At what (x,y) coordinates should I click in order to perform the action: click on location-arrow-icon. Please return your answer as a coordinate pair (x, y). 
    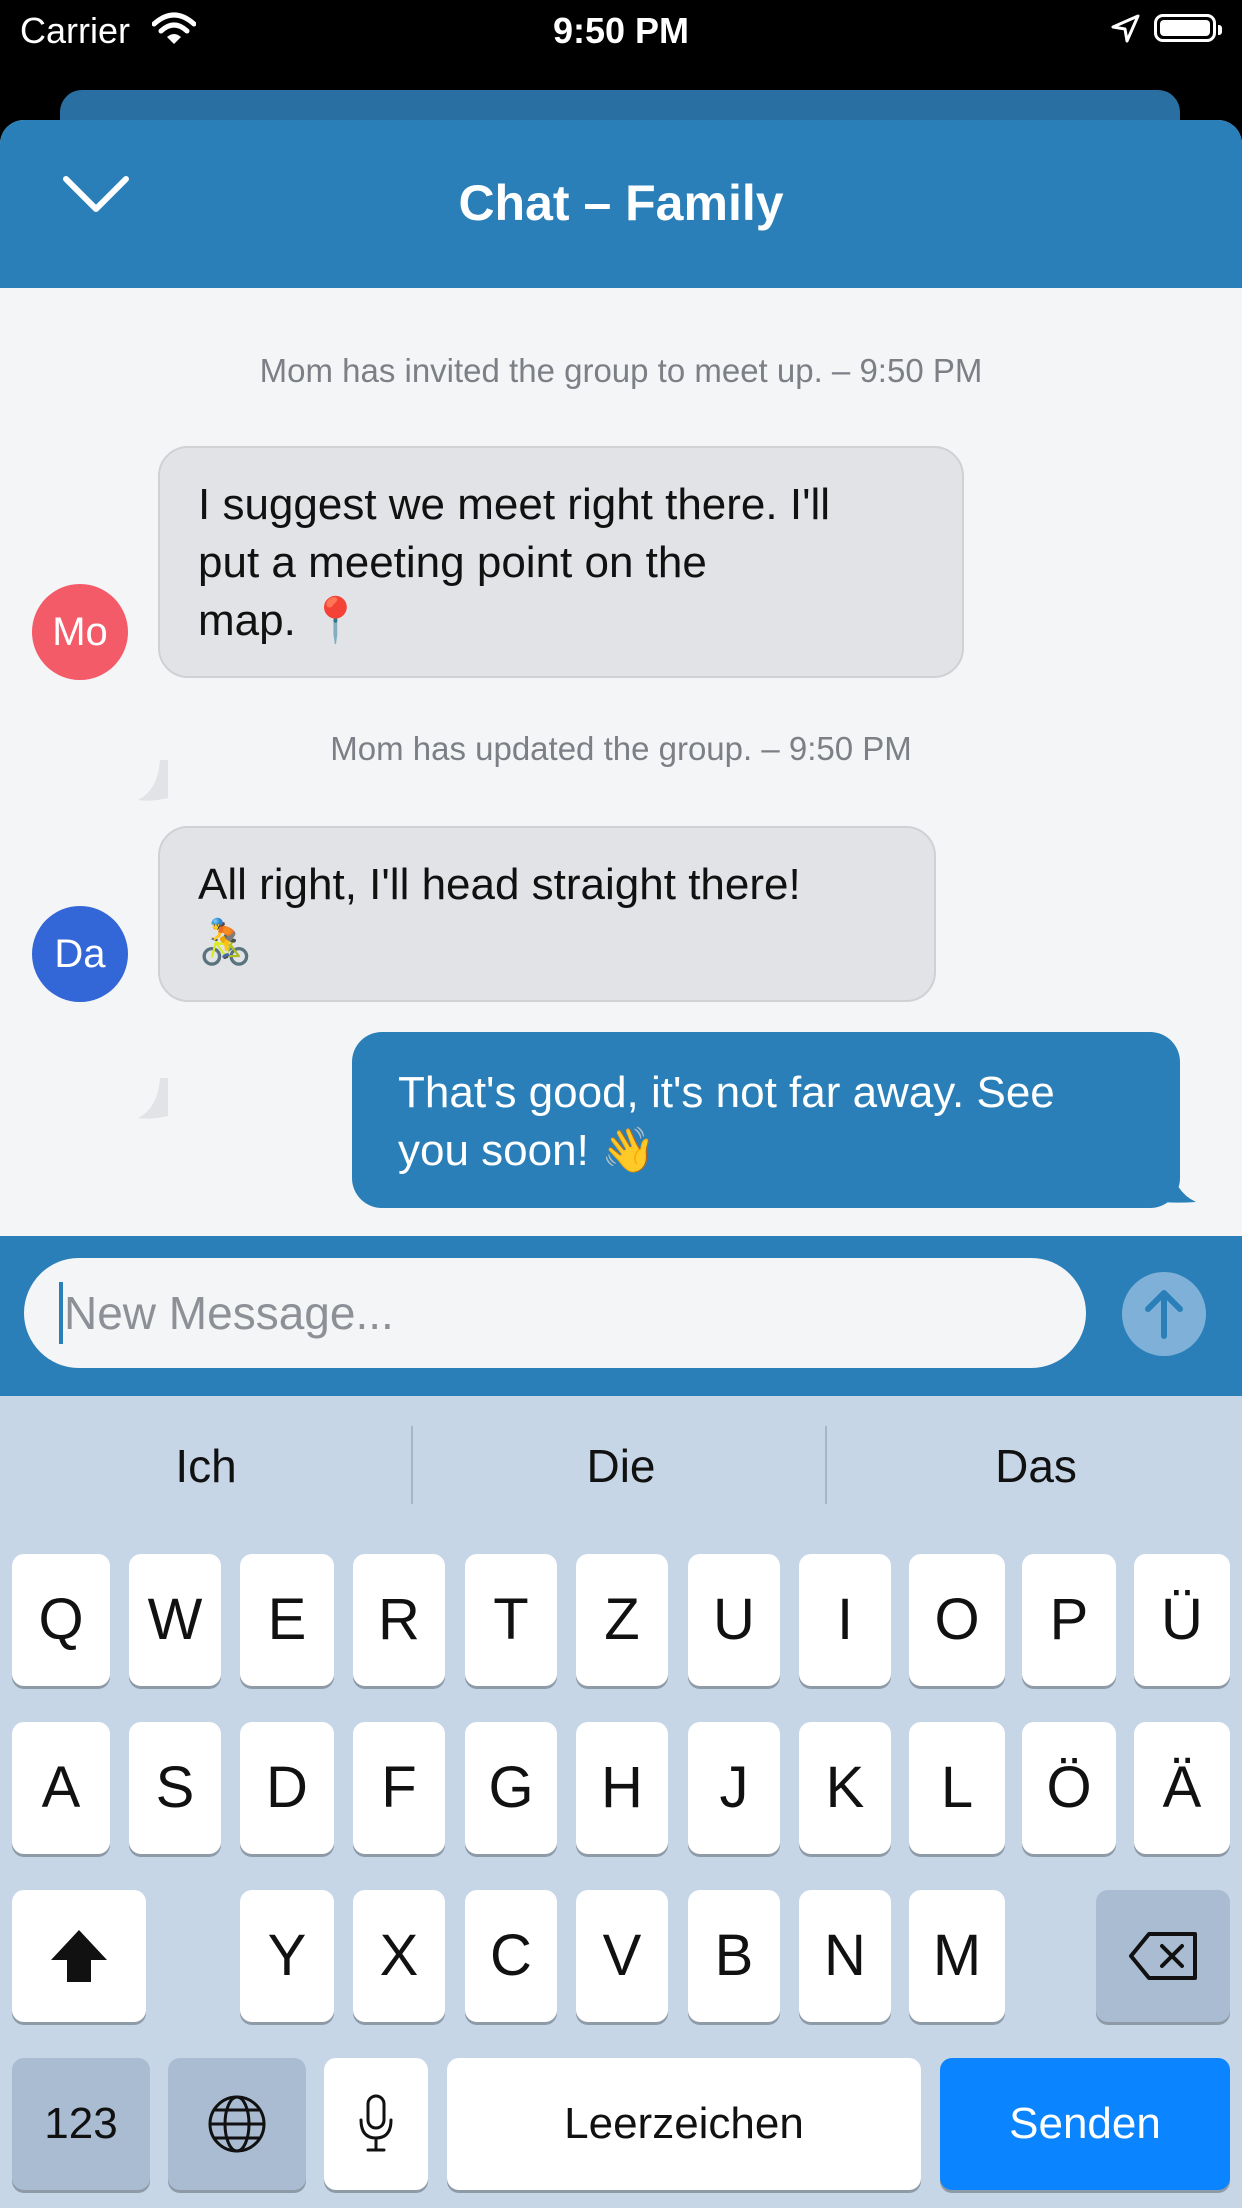
    Looking at the image, I should click on (1125, 28).